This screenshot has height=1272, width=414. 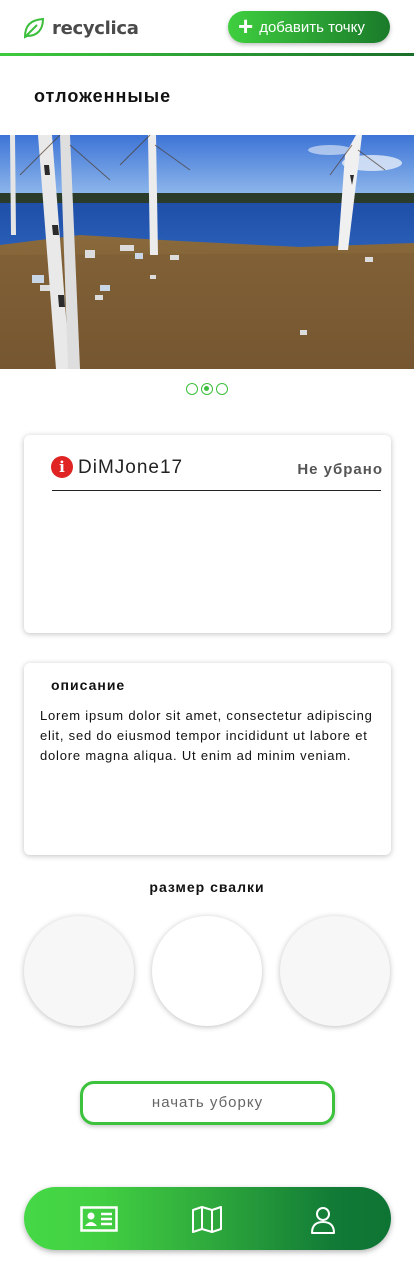 I want to click on add-point-label: добавить точку, so click(x=312, y=27).